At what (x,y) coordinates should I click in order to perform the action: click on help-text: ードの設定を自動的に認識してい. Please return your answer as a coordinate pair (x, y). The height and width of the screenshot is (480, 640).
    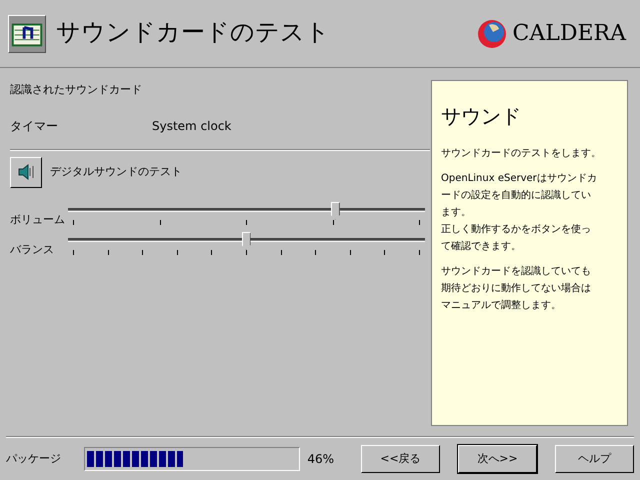
    Looking at the image, I should click on (516, 195).